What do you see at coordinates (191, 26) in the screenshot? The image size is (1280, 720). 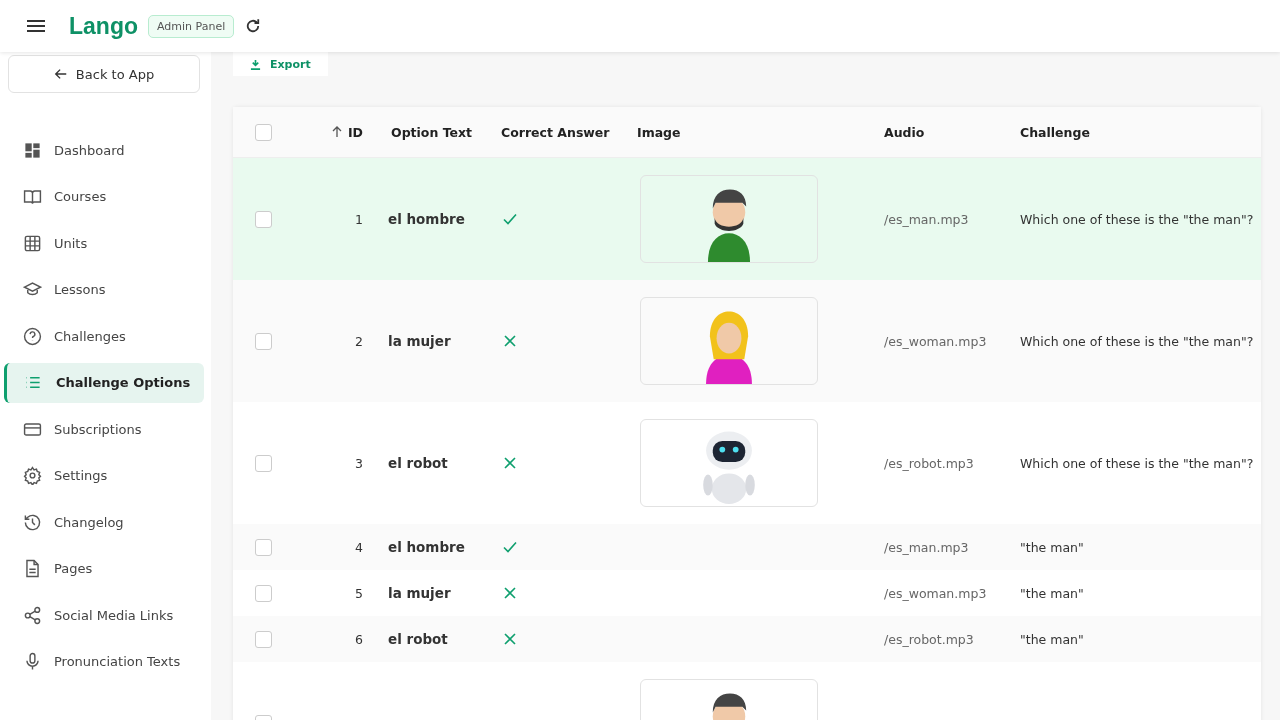 I see `admin-badge: Admin Panel` at bounding box center [191, 26].